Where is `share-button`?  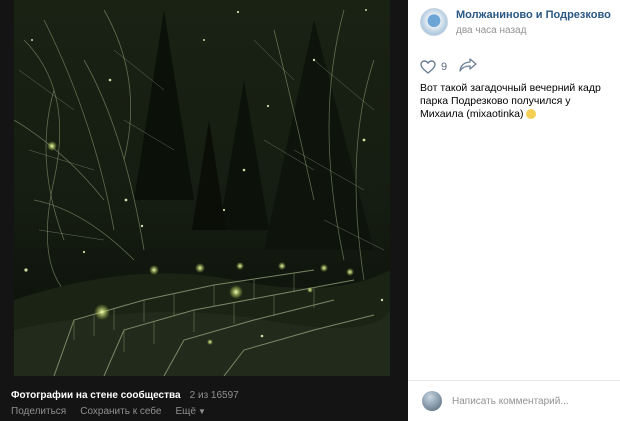
share-button is located at coordinates (468, 66).